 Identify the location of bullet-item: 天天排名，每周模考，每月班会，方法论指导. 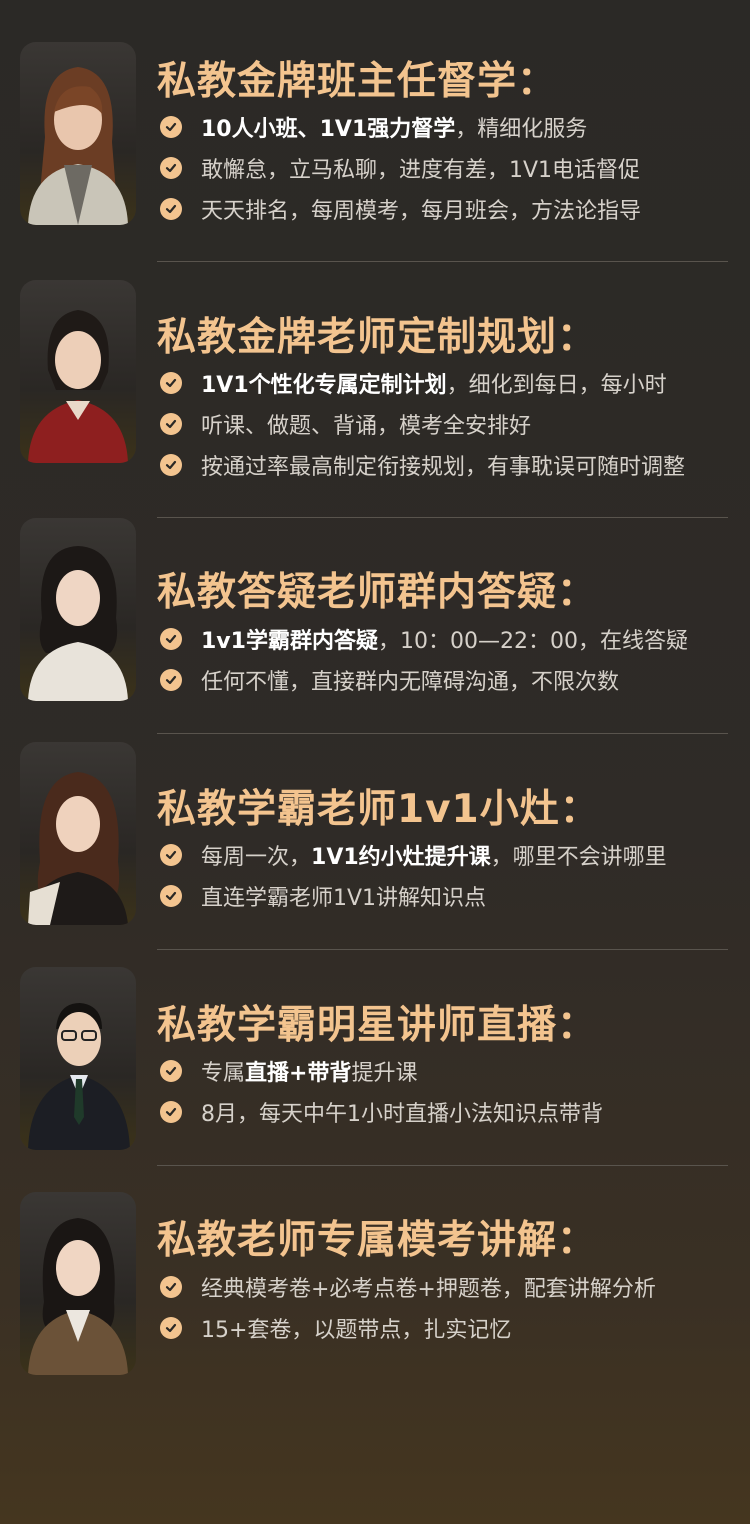
(400, 208).